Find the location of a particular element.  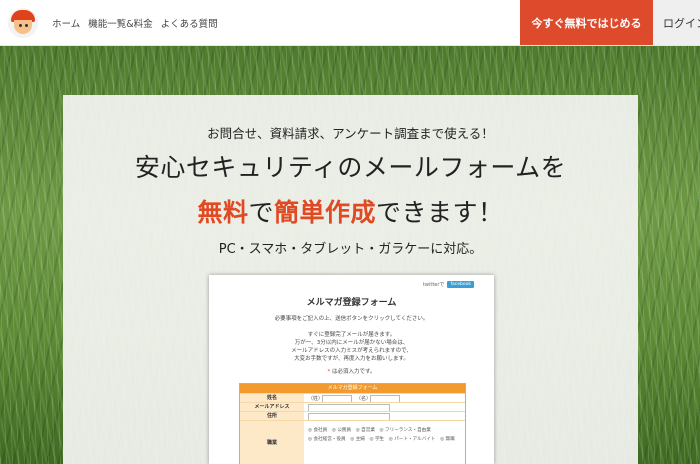

mockup-intro: 万が一、3分以内にメールが届かない場合は、 is located at coordinates (351, 343).